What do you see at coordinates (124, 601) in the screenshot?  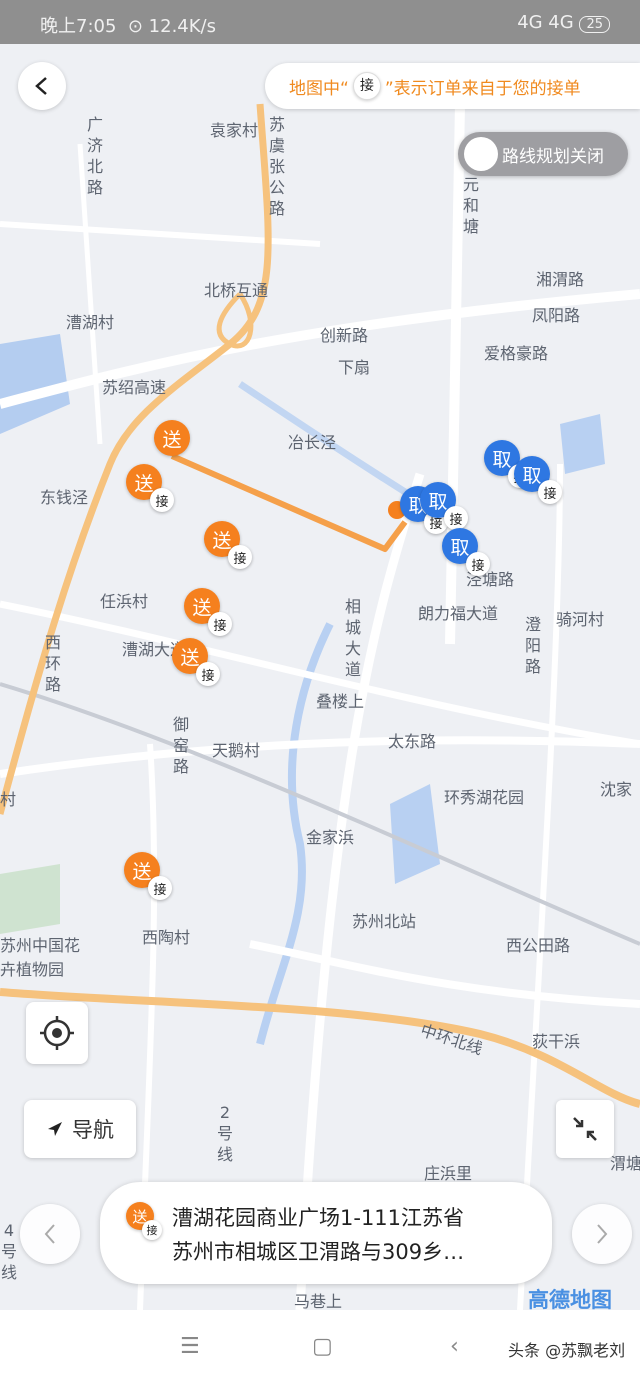 I see `map-label: 任浜村` at bounding box center [124, 601].